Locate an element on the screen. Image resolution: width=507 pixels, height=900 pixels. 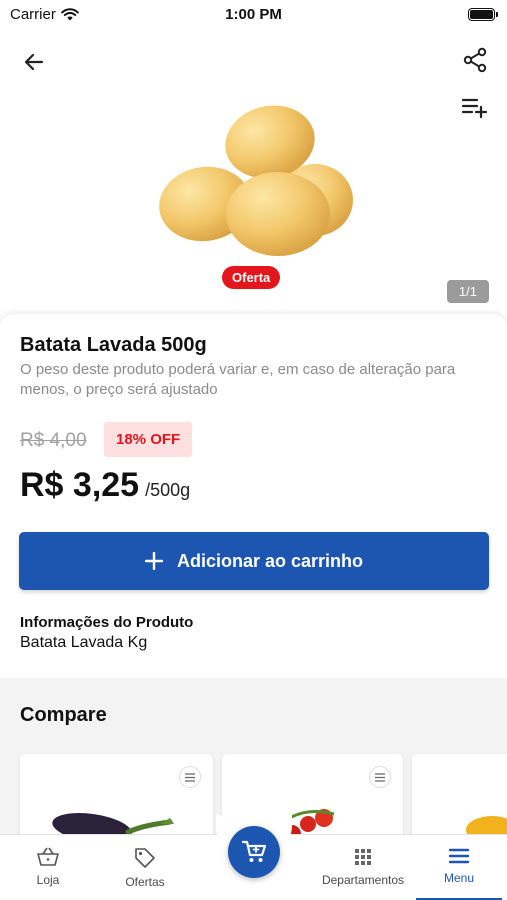
current-price: R$ 3,25 is located at coordinates (80, 485).